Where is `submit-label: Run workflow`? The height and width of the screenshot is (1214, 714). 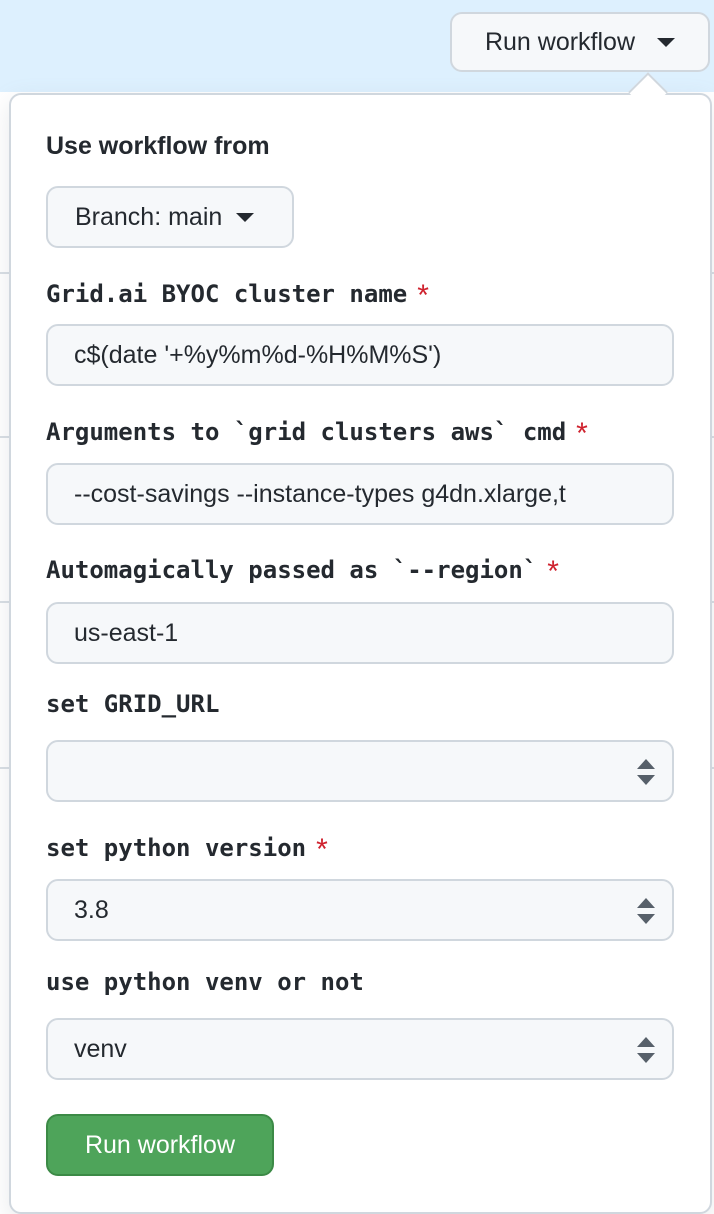
submit-label: Run workflow is located at coordinates (160, 1144).